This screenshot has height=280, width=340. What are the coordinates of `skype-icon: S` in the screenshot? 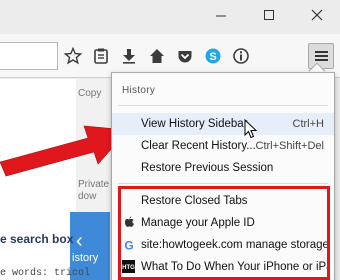 It's located at (213, 56).